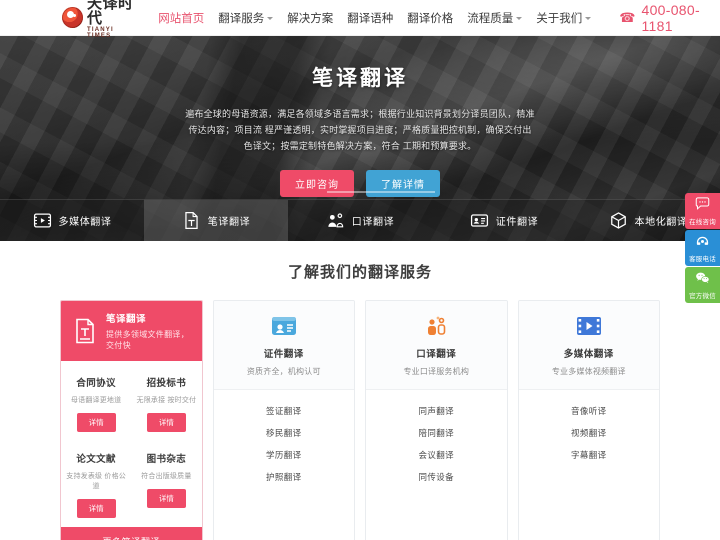 This screenshot has height=540, width=720. I want to click on card-title: 口译翻译, so click(436, 354).